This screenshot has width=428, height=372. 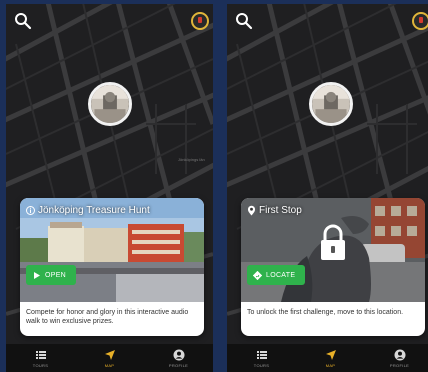 I want to click on card-title-row: First Stop, so click(x=274, y=210).